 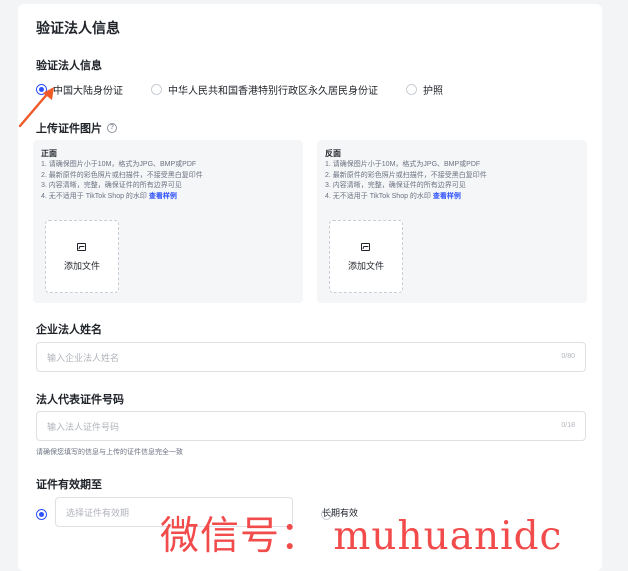 I want to click on id-type-radio-group: 中国大陆身份证 中华人民共和国香港特别行政区永久居民身份证 护照, so click(x=239, y=89).